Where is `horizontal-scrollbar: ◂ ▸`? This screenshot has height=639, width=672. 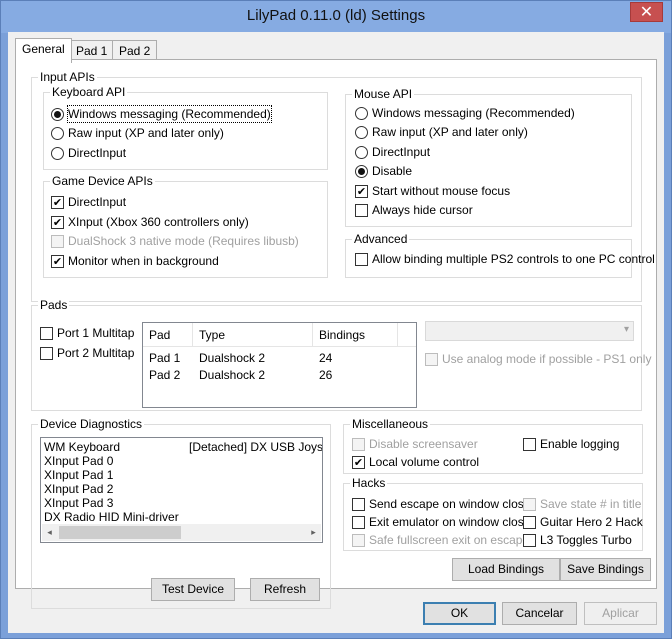 horizontal-scrollbar: ◂ ▸ is located at coordinates (181, 532).